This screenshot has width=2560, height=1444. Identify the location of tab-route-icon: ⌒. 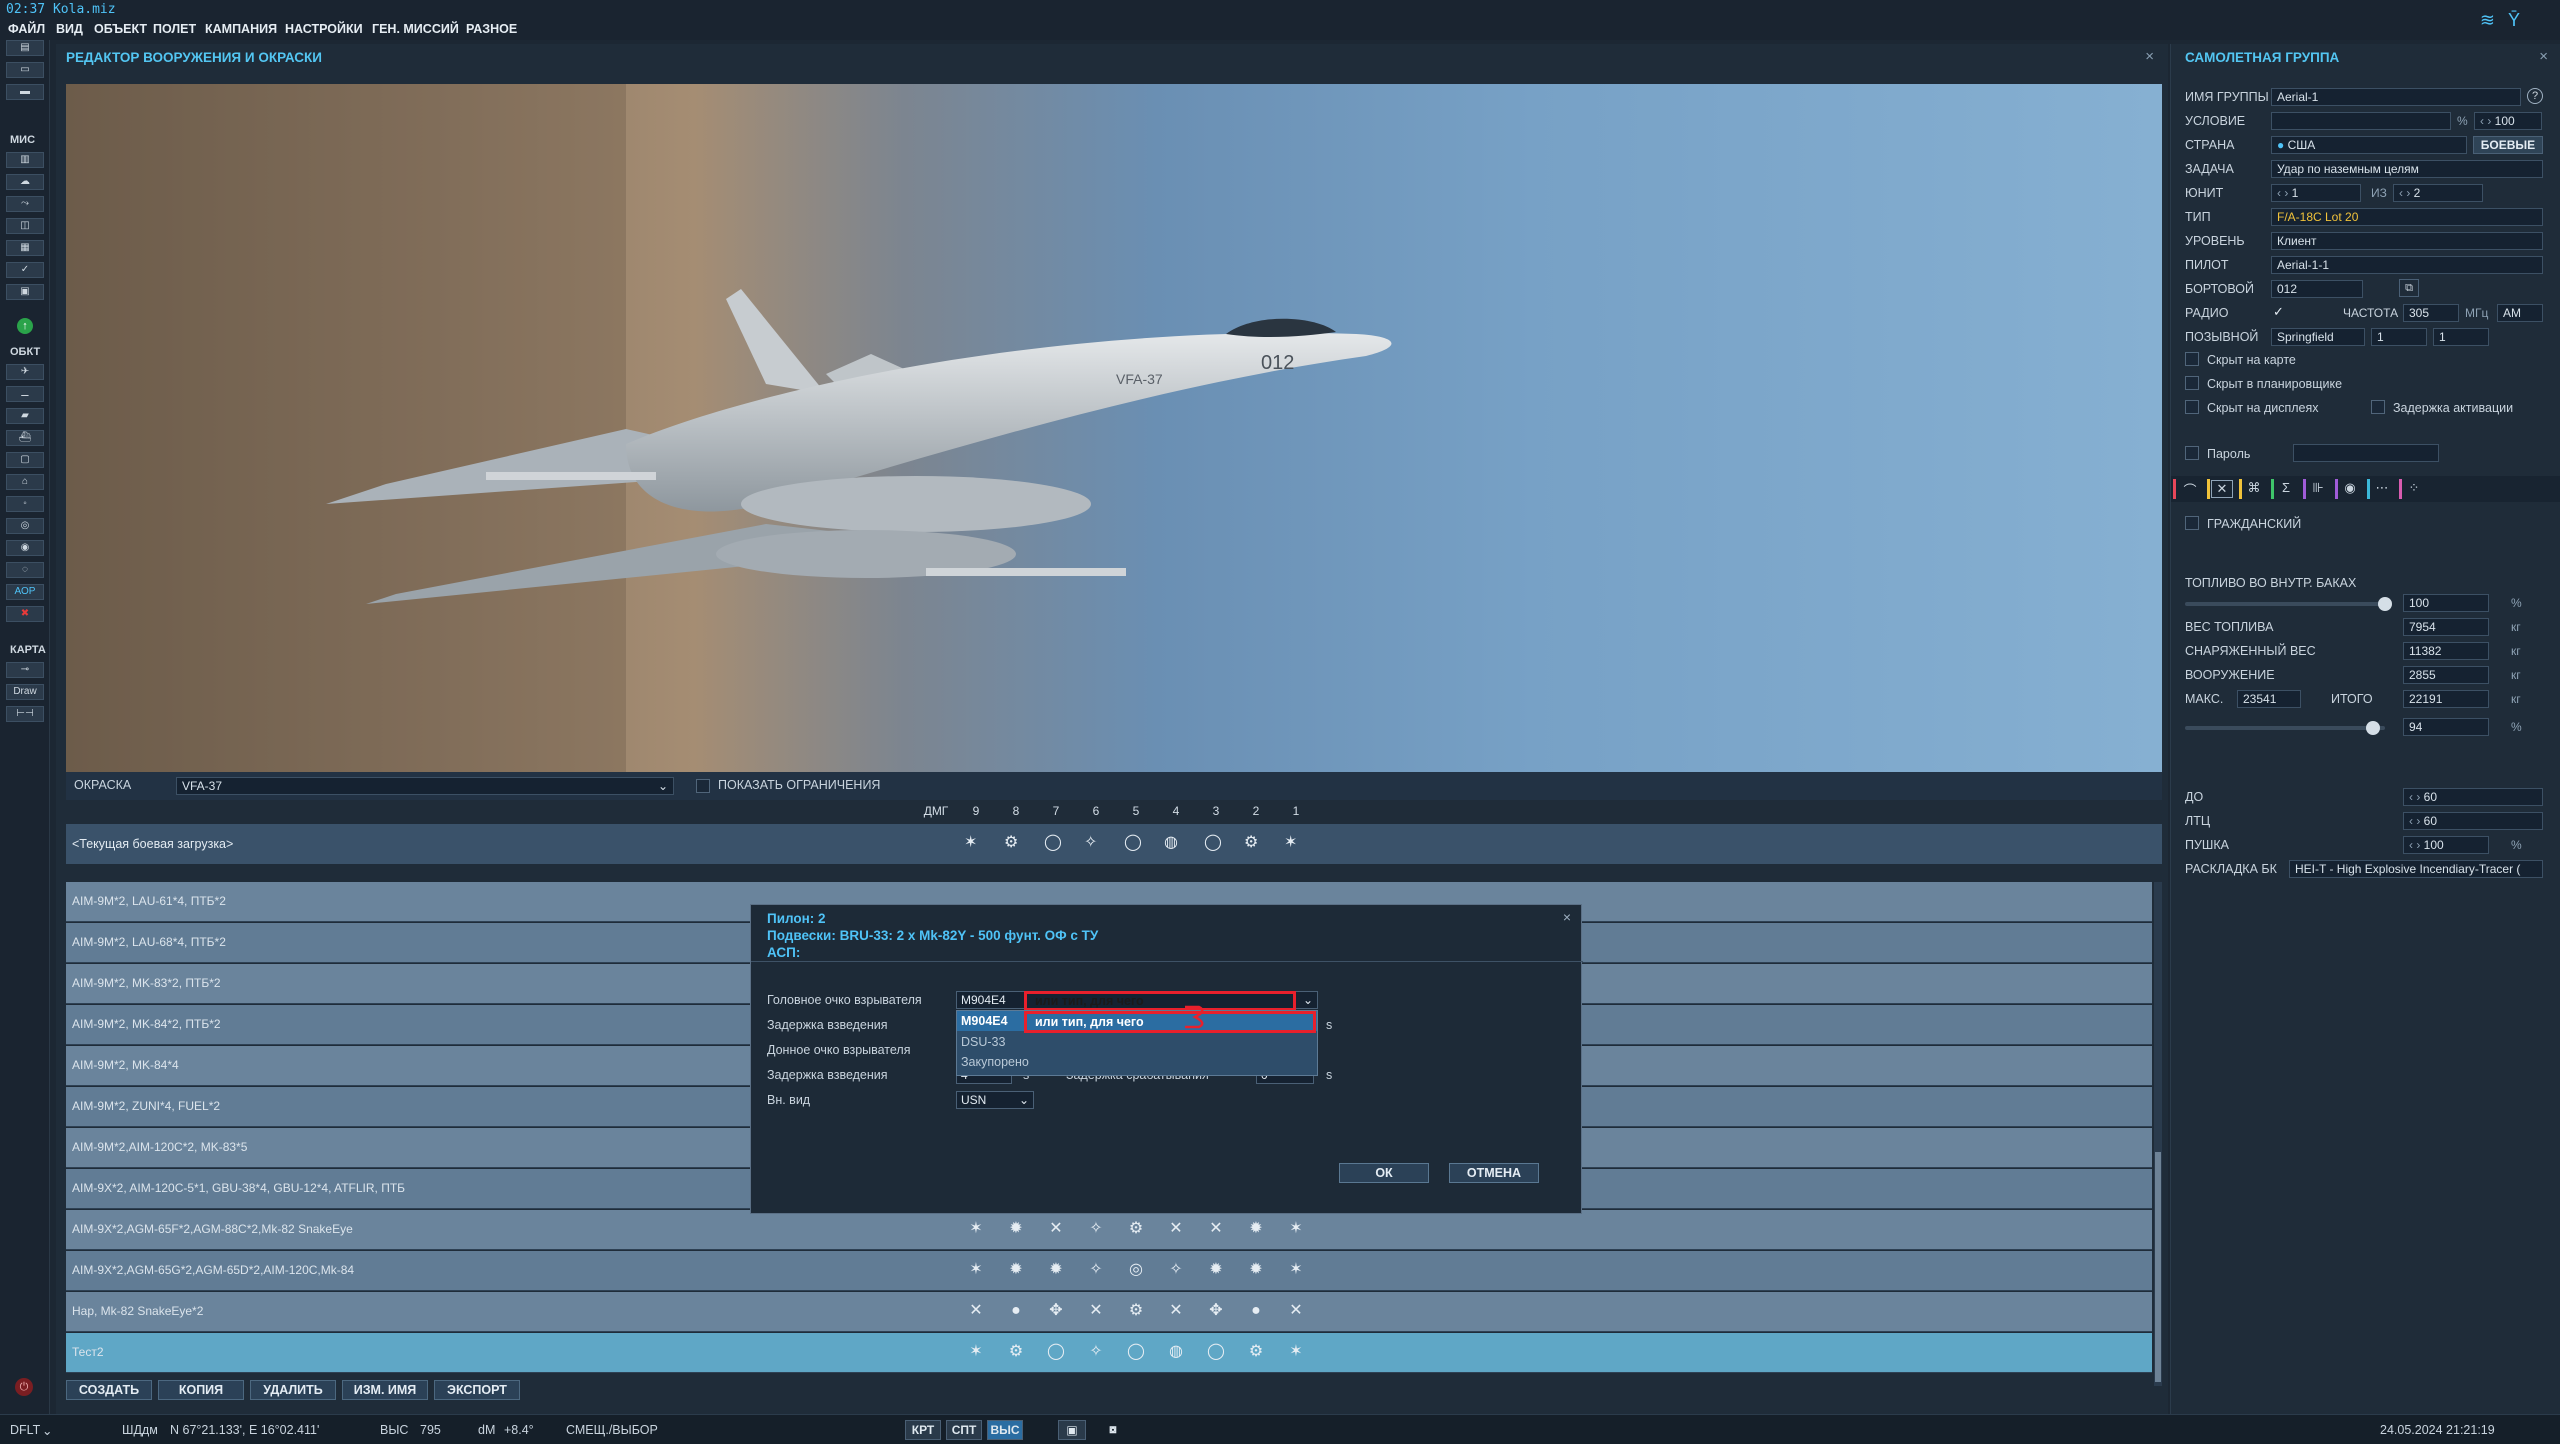
(2190, 489).